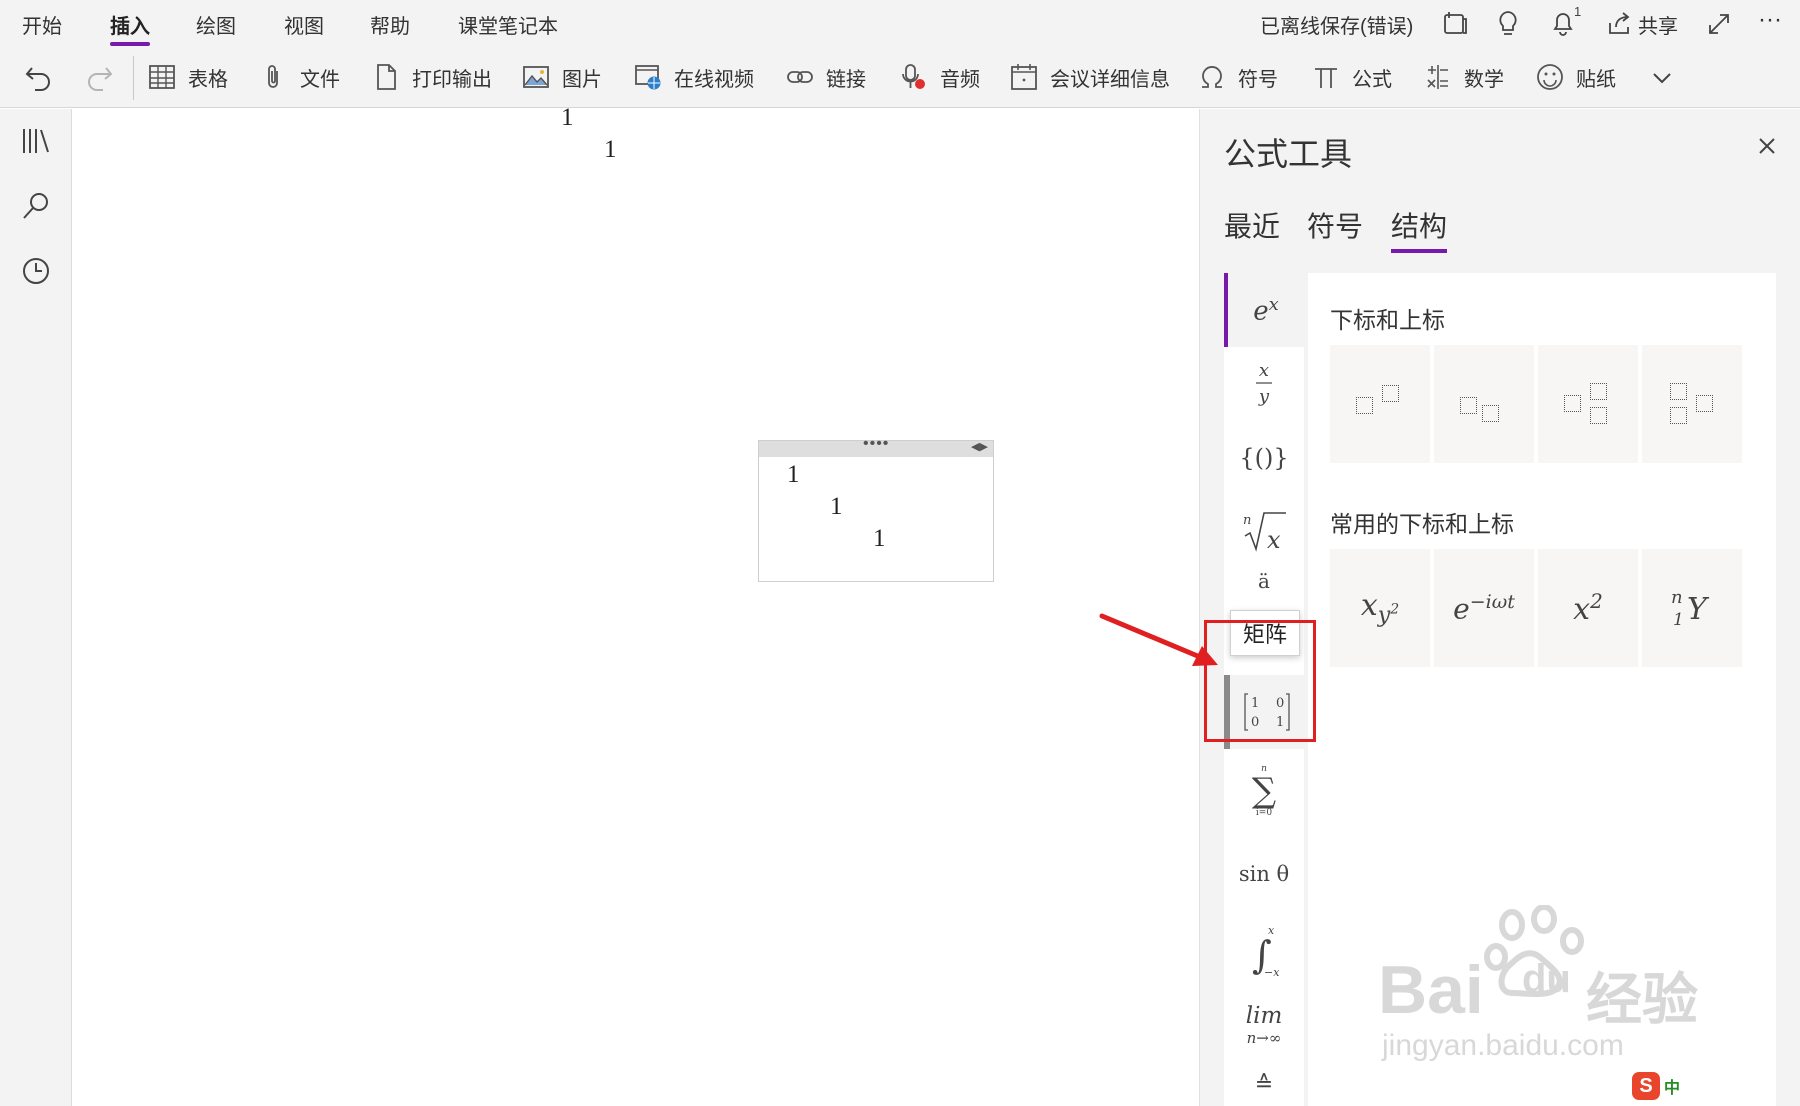 The height and width of the screenshot is (1106, 1800). I want to click on chevron-down-icon, so click(1662, 78).